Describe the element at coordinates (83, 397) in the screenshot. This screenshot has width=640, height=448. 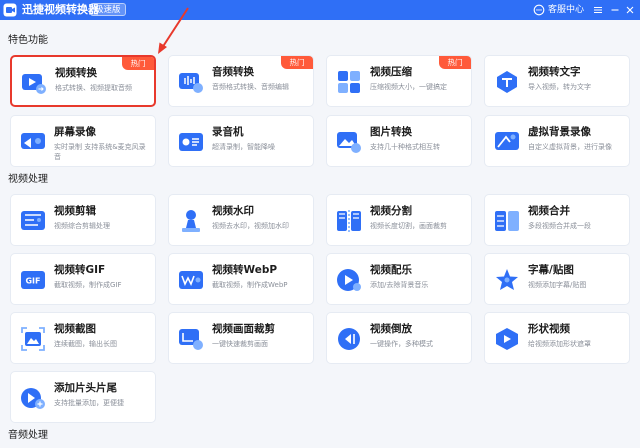
I see `card-intro-outro: 添加片头片尾 支持批量添加，更便捷` at that location.